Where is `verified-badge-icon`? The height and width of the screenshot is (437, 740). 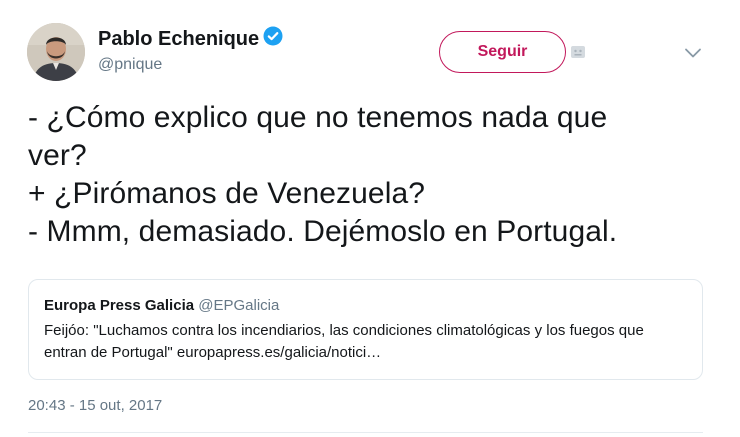
verified-badge-icon is located at coordinates (273, 38).